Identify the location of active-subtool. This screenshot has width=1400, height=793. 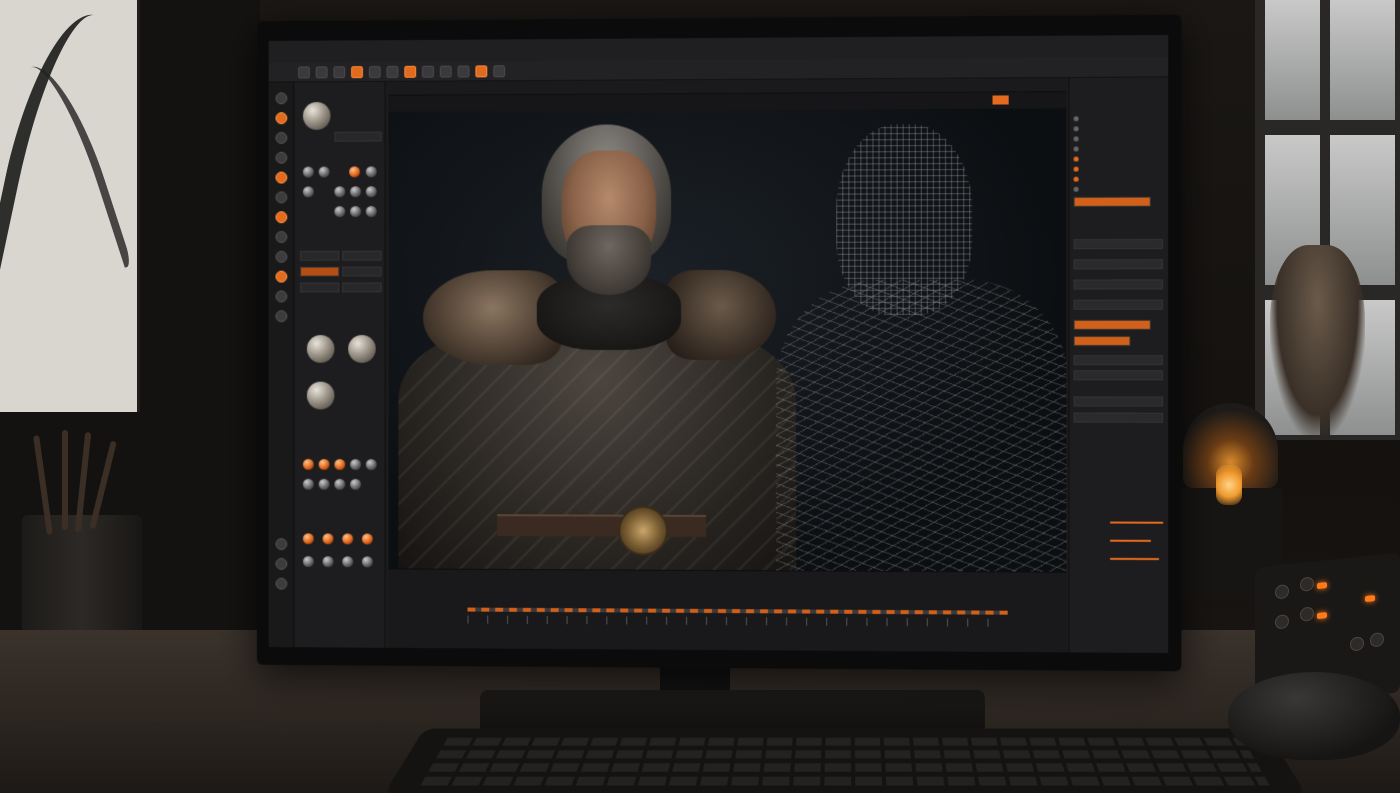
(1112, 201).